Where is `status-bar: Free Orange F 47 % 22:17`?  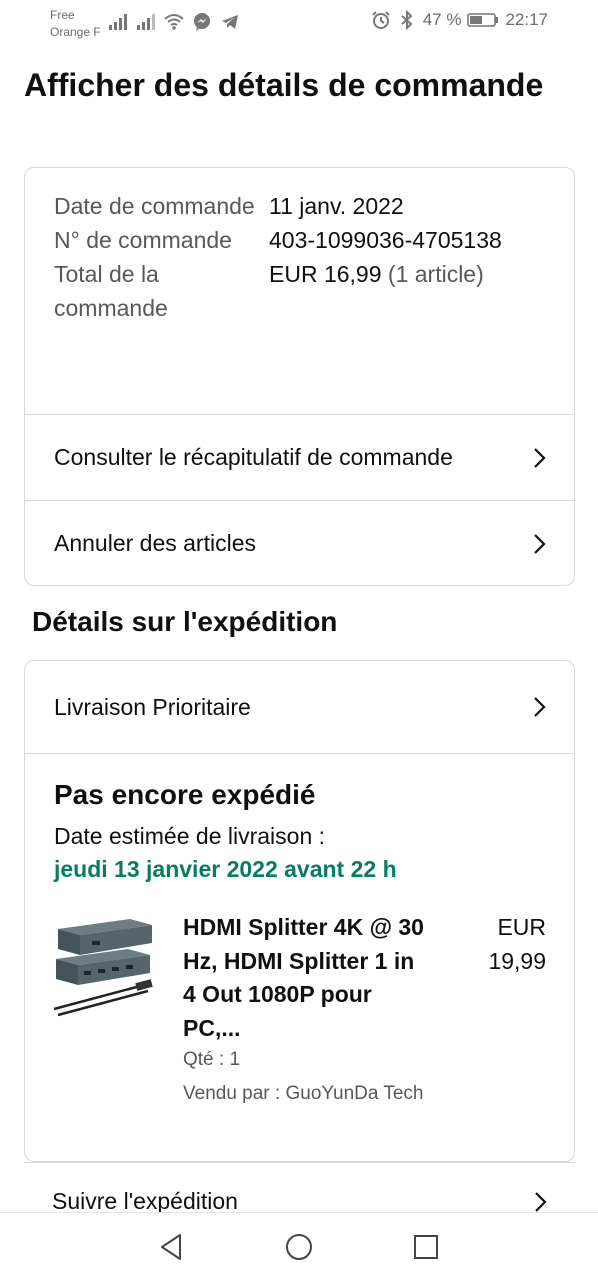
status-bar: Free Orange F 47 % 22:17 is located at coordinates (299, 23).